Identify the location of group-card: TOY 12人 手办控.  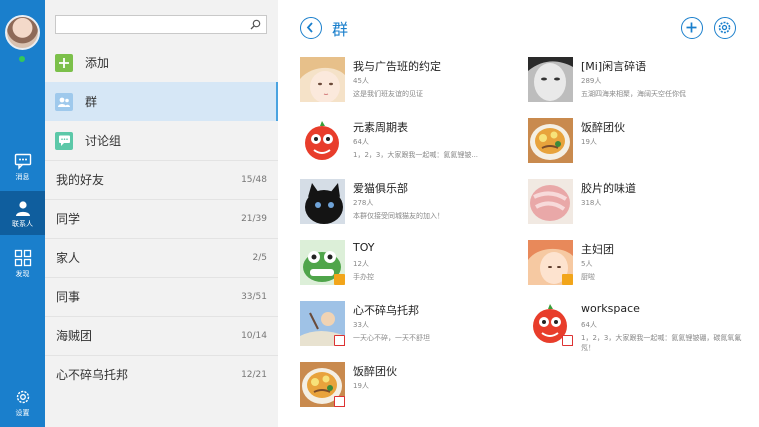
(410, 266).